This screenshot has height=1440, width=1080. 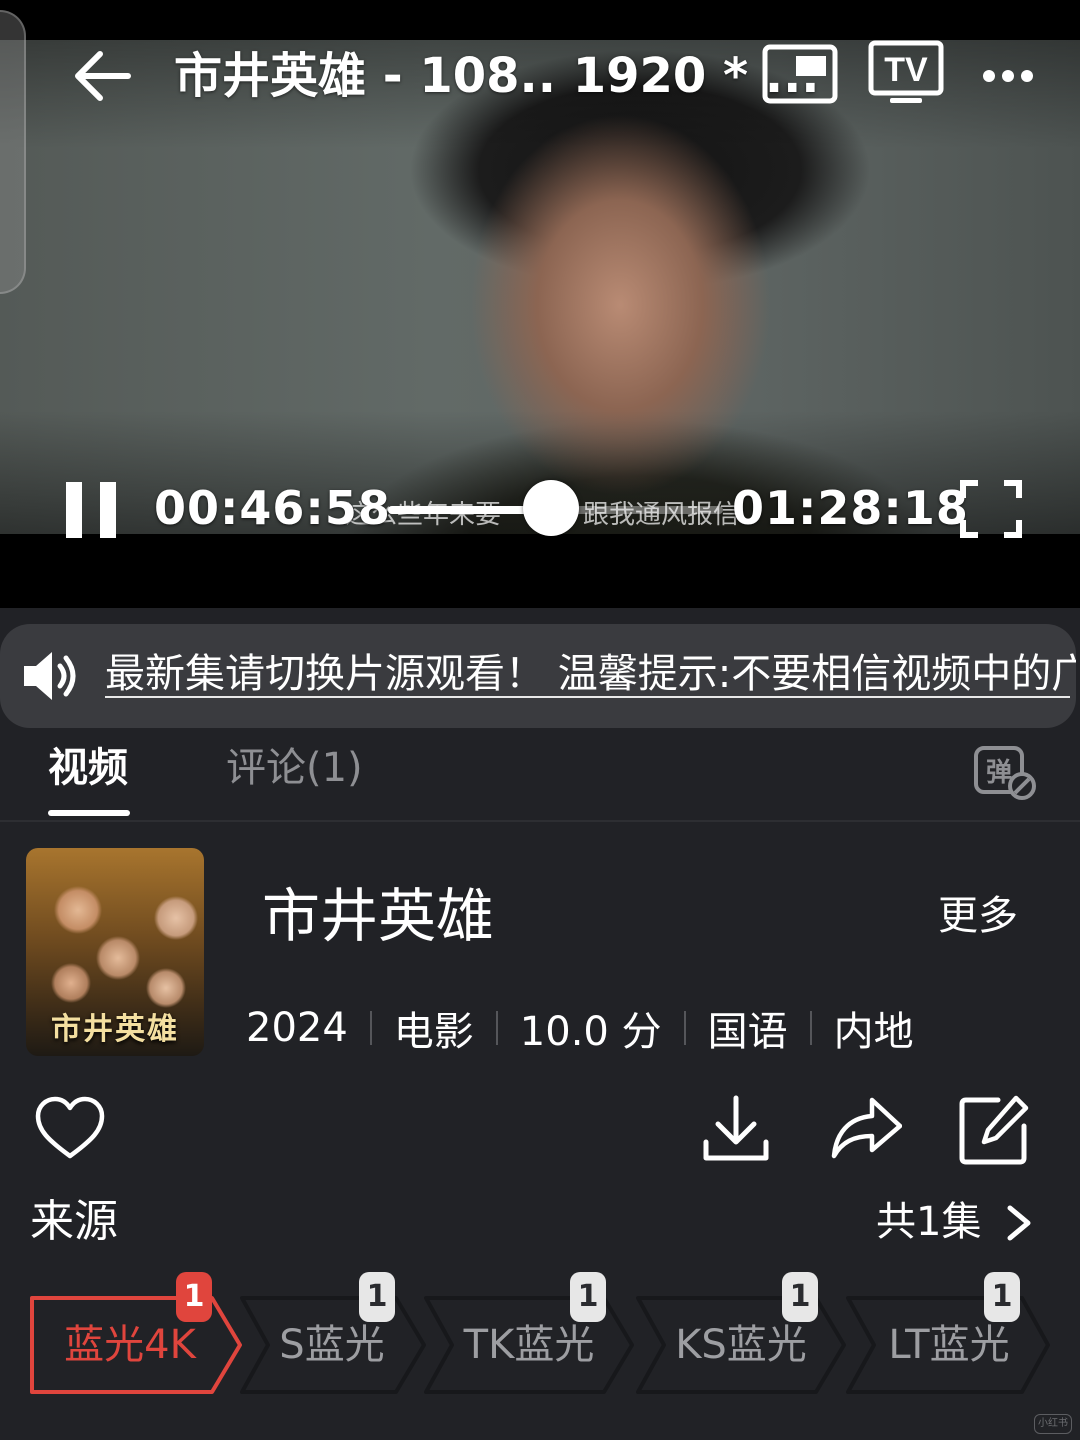 What do you see at coordinates (74, 510) in the screenshot?
I see `pause-icon-bar-left` at bounding box center [74, 510].